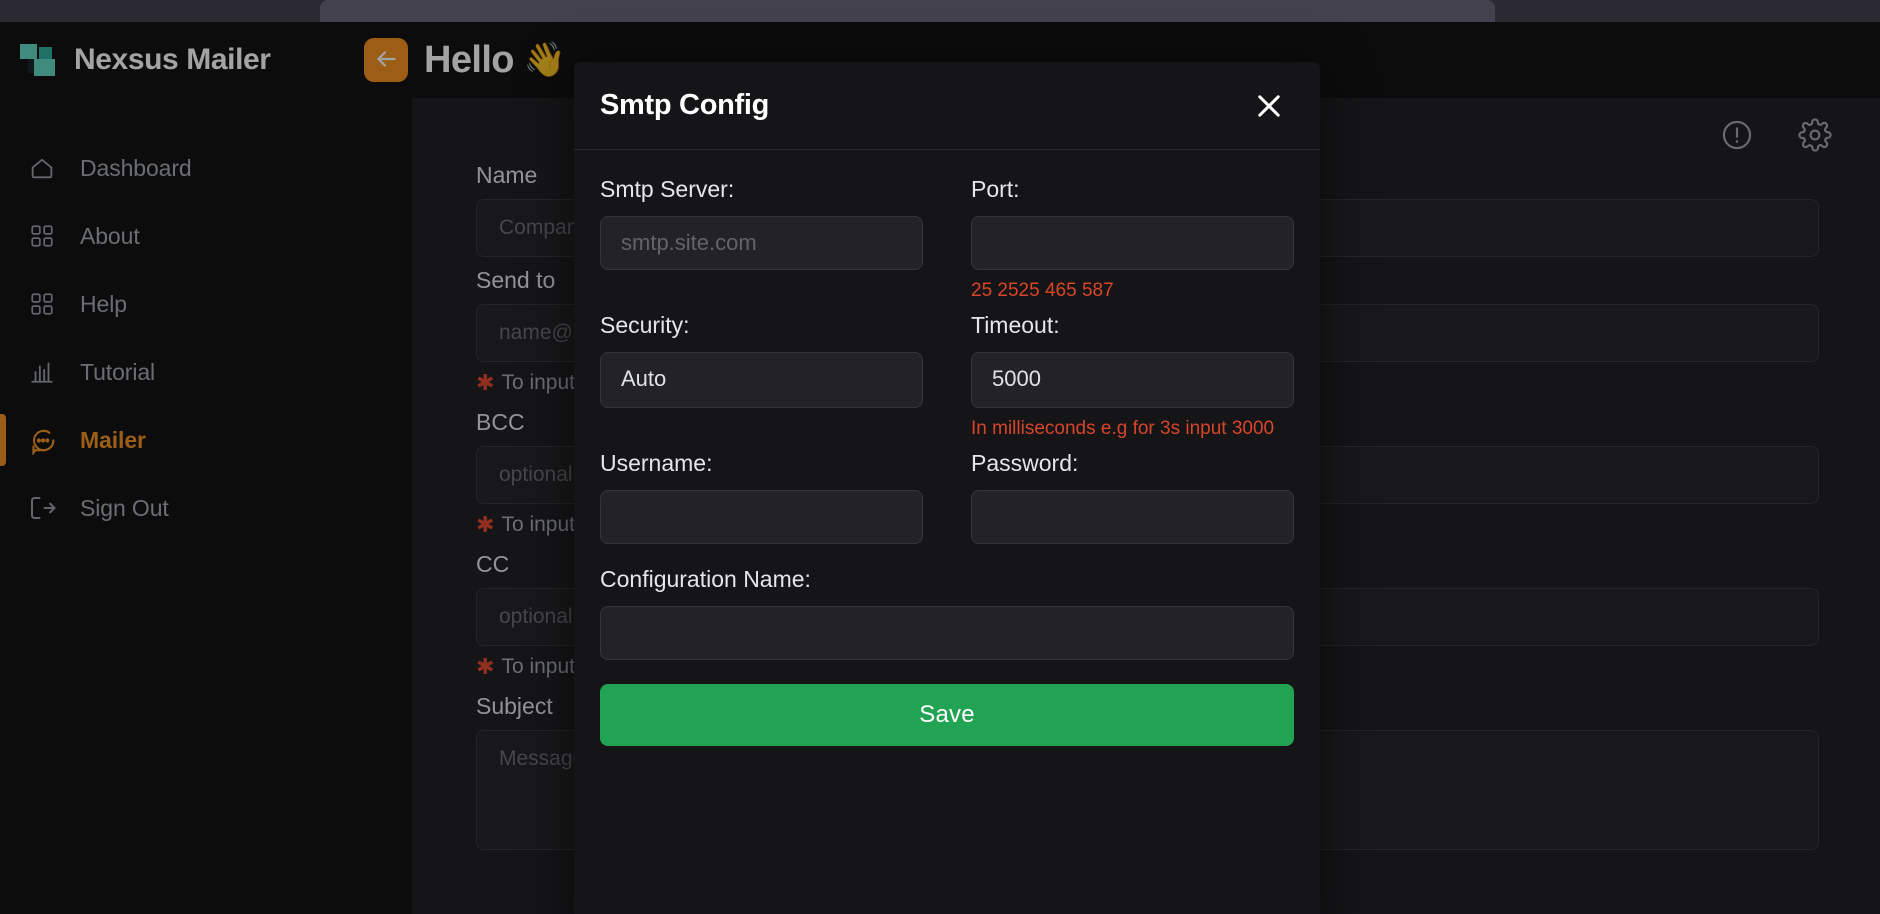 This screenshot has height=914, width=1880. What do you see at coordinates (947, 497) in the screenshot?
I see `modal-row-credentials: Username: Password:` at bounding box center [947, 497].